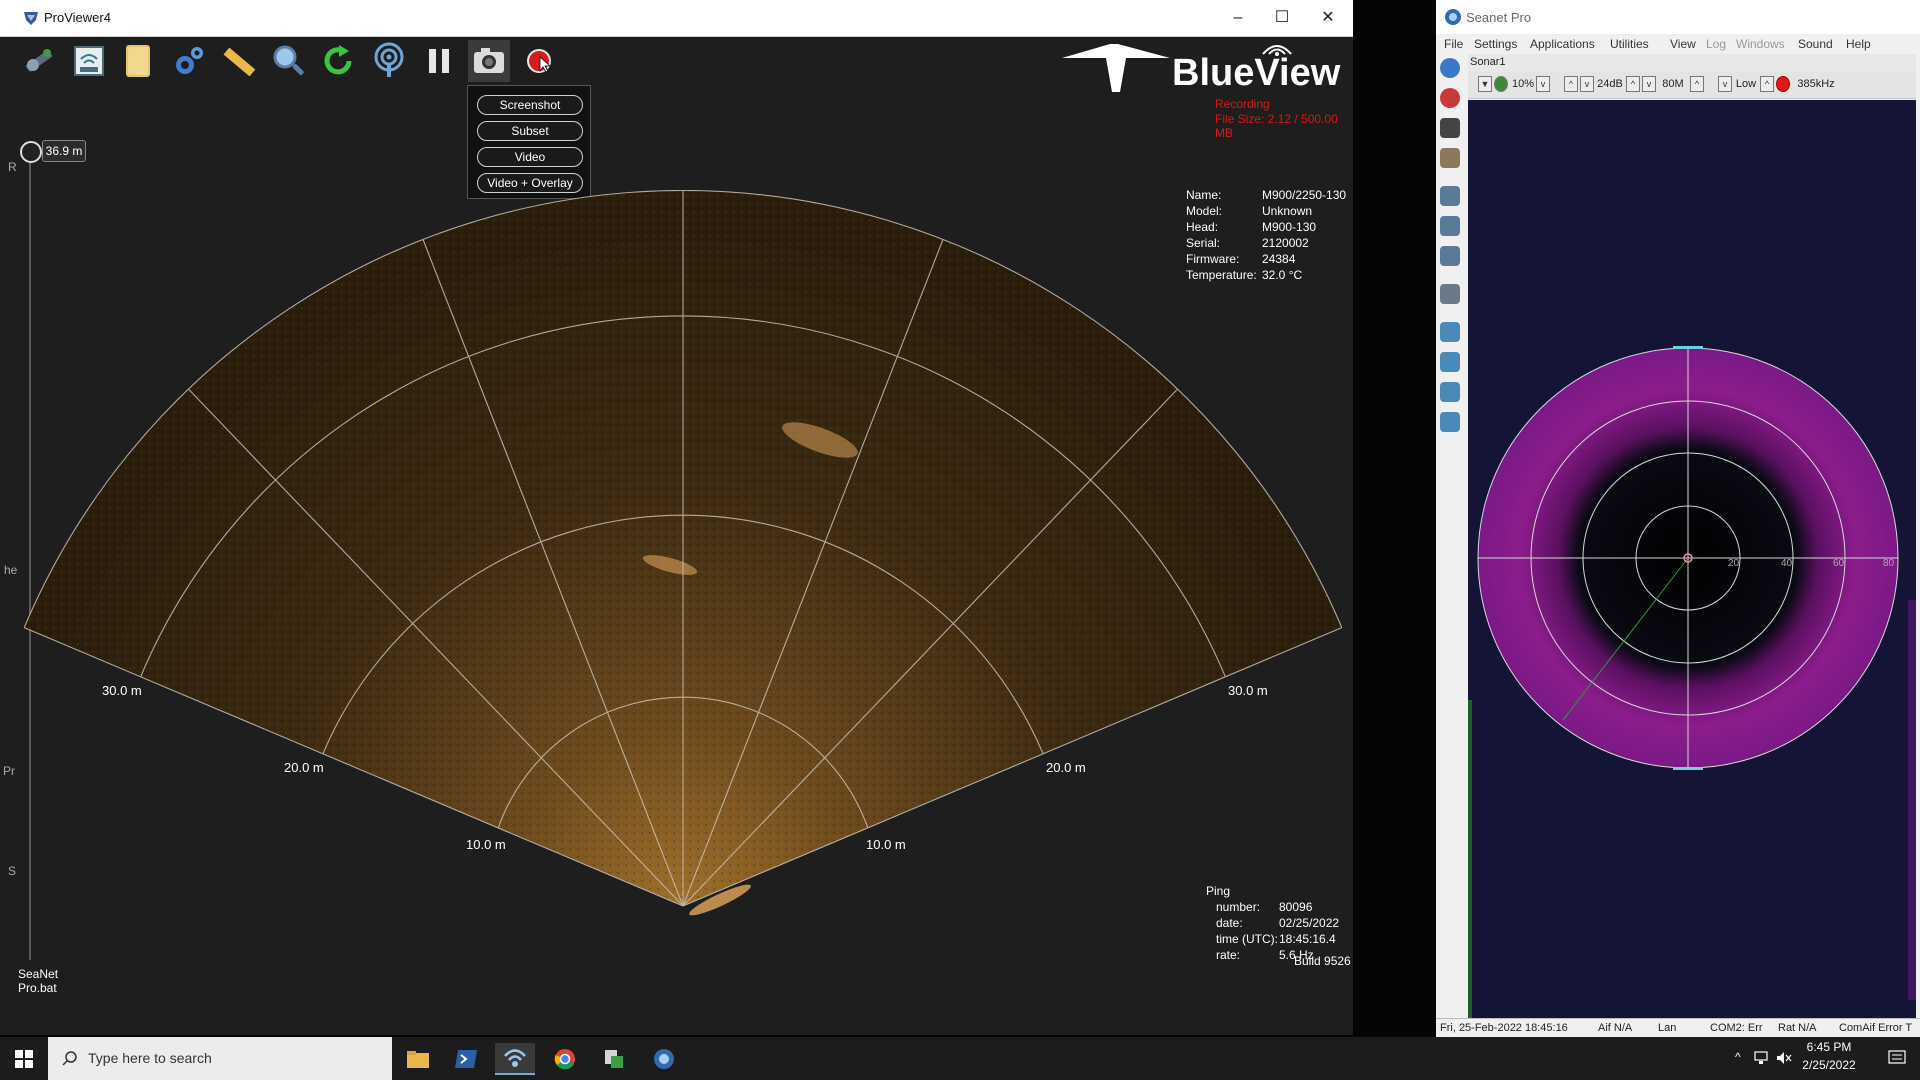  Describe the element at coordinates (1228, 955) in the screenshot. I see `ping-rate-label: rate:` at that location.